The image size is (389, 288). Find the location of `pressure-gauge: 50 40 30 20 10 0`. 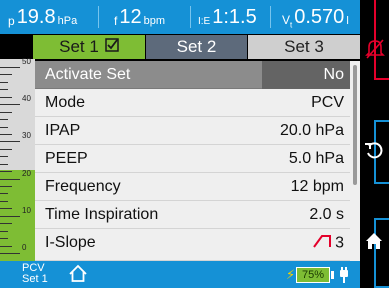

pressure-gauge: 50 40 30 20 10 0 is located at coordinates (17, 159).